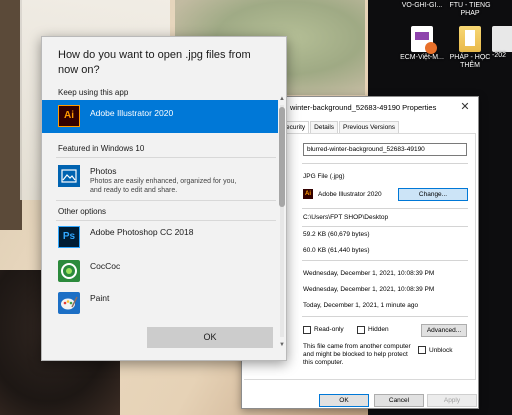 The width and height of the screenshot is (512, 415). Describe the element at coordinates (336, 250) in the screenshot. I see `size-on-disk-value: 60.0 KB (61,440 bytes)` at that location.